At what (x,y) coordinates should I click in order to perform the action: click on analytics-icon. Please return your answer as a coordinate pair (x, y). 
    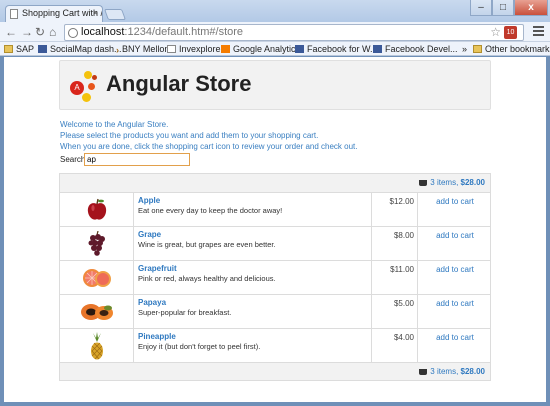
    Looking at the image, I should click on (225, 49).